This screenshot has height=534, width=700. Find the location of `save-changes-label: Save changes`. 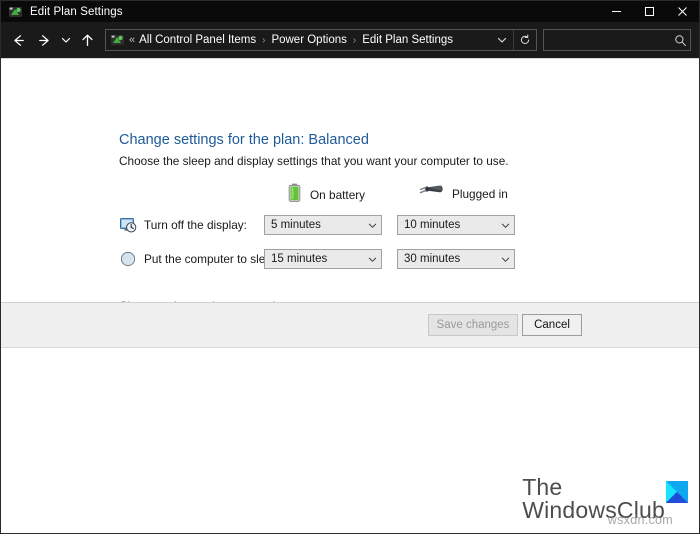

save-changes-label: Save changes is located at coordinates (473, 325).